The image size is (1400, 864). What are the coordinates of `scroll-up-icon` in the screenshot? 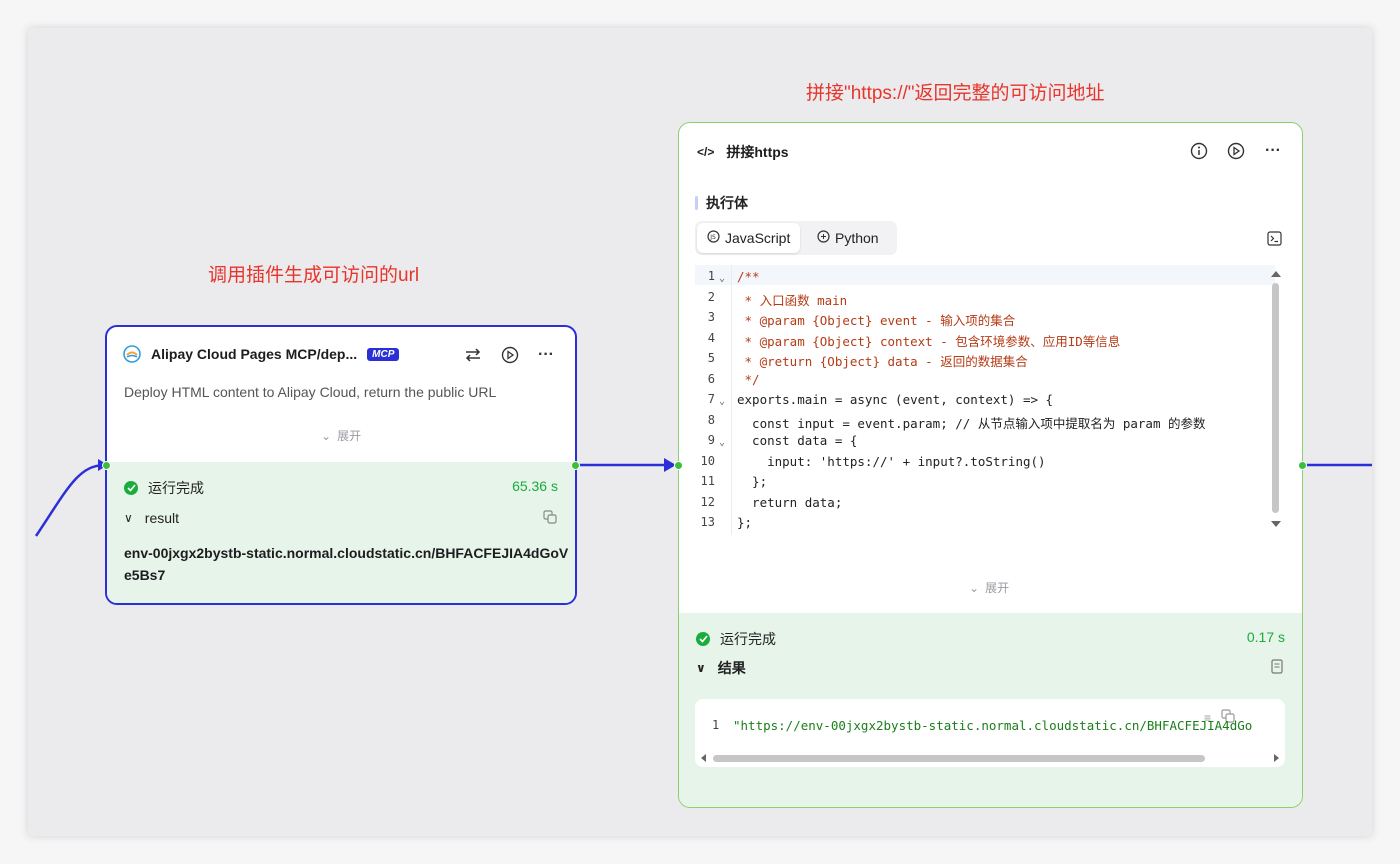 It's located at (1276, 274).